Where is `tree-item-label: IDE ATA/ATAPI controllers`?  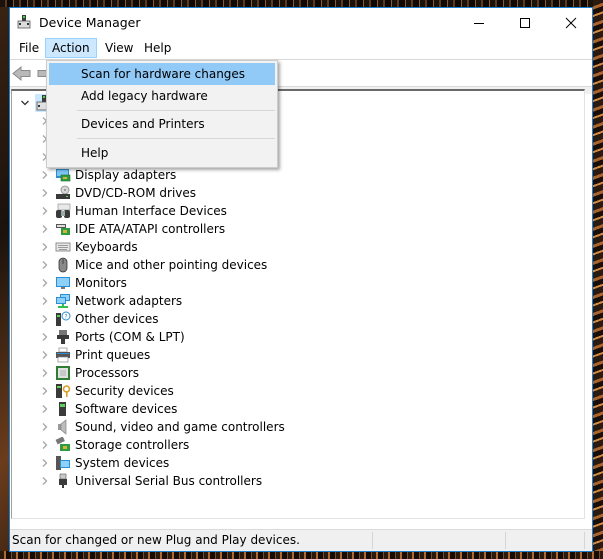 tree-item-label: IDE ATA/ATAPI controllers is located at coordinates (150, 229).